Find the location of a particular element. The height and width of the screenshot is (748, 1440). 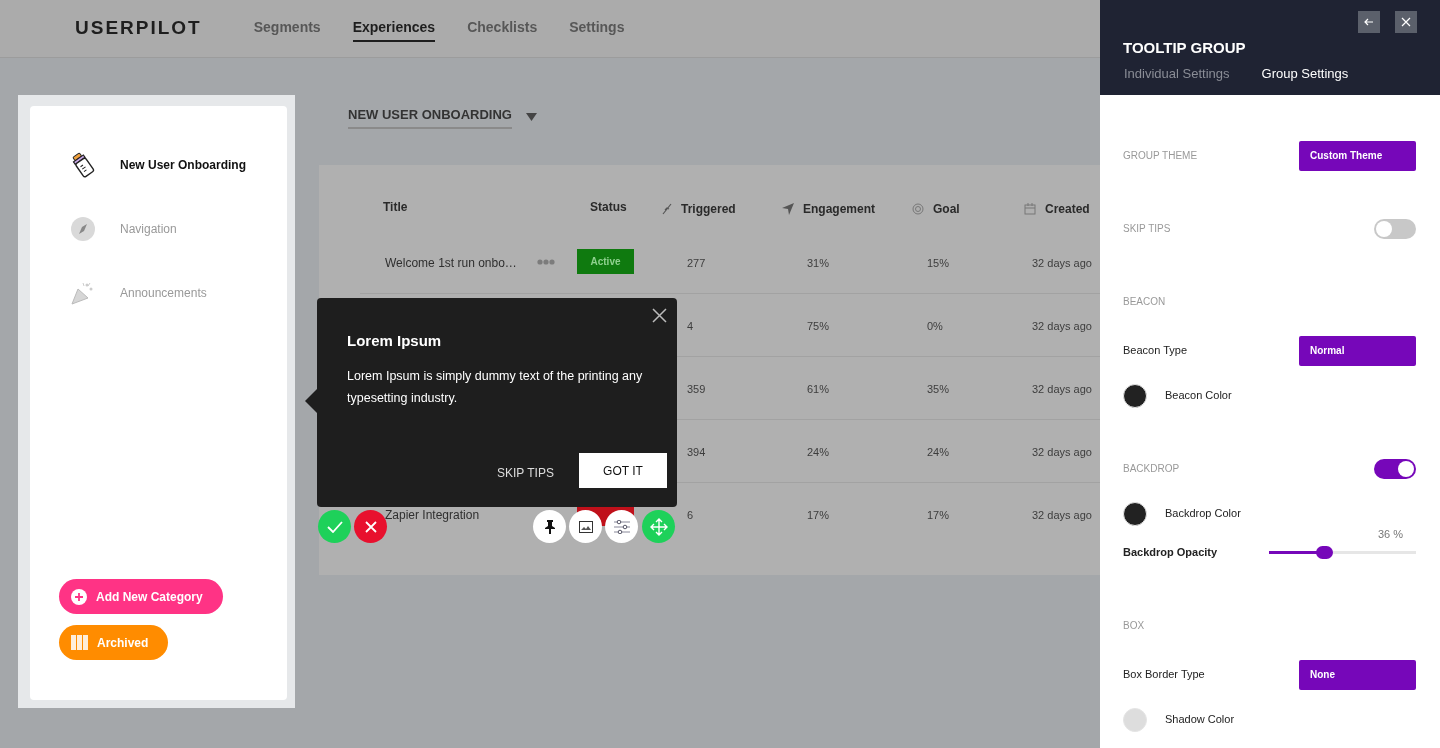

row-title: Zapier Integration is located at coordinates (432, 514).